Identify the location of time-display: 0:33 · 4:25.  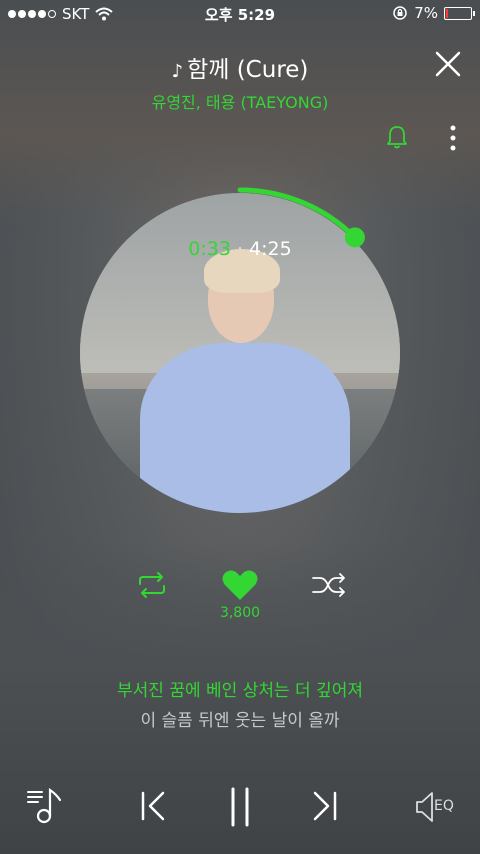
(240, 249).